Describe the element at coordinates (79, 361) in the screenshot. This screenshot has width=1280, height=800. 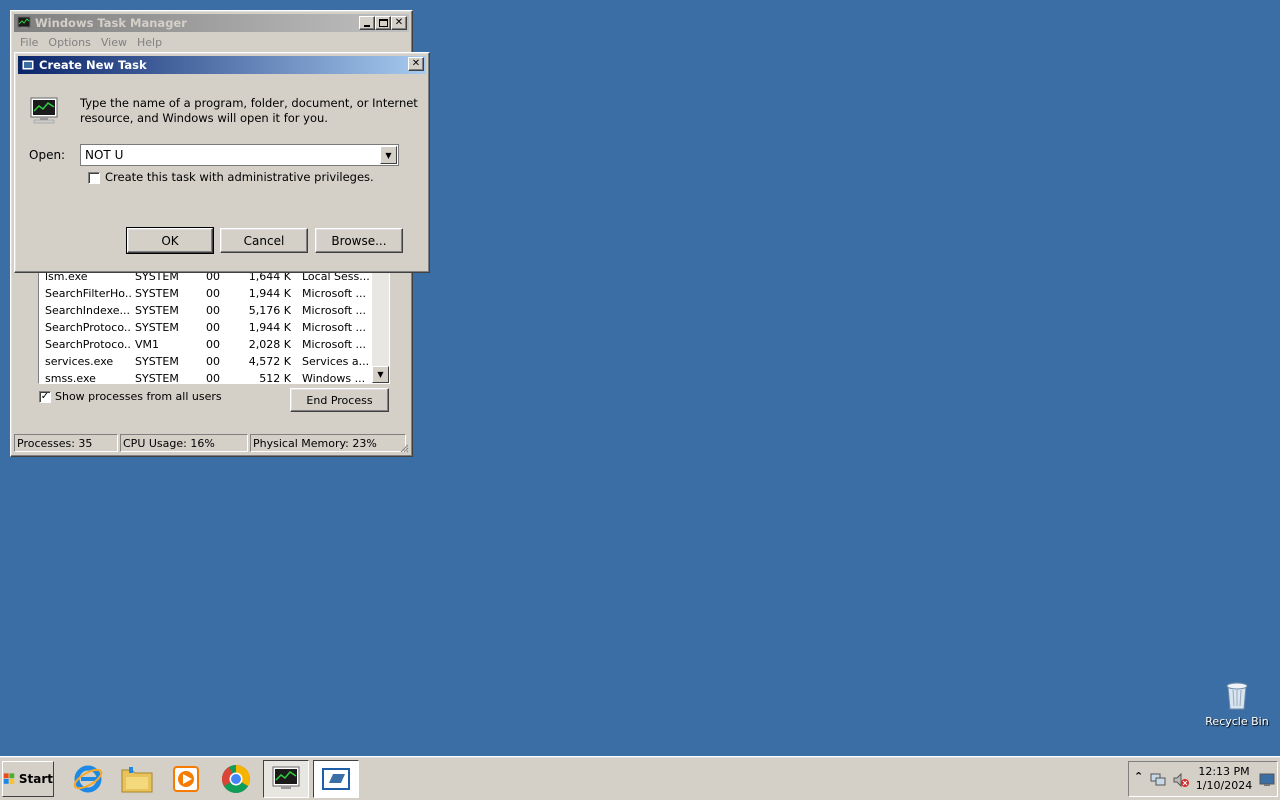
I see `process-name: services.exe` at that location.